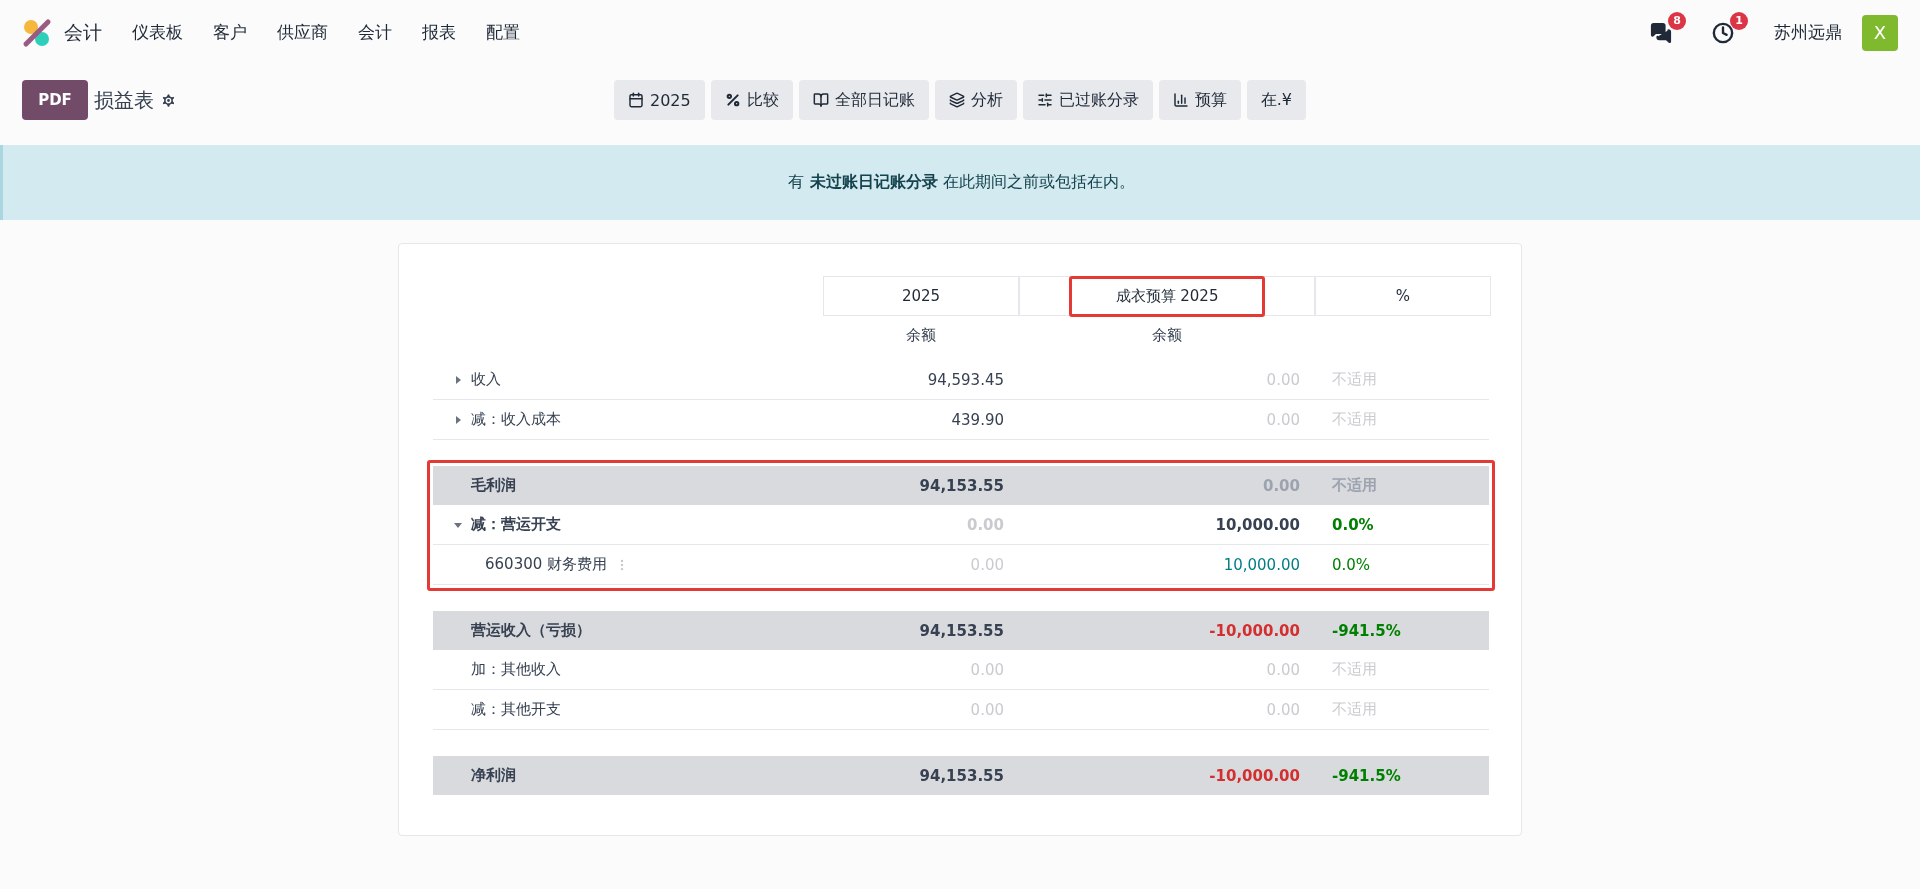  What do you see at coordinates (1276, 100) in the screenshot?
I see `filter-button: 在.¥` at bounding box center [1276, 100].